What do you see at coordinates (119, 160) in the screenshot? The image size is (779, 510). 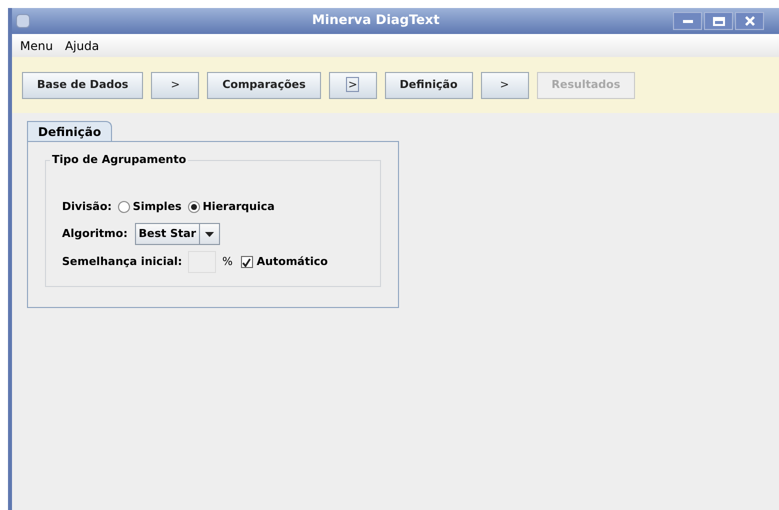 I see `group-title: Tipo de Agrupamento` at bounding box center [119, 160].